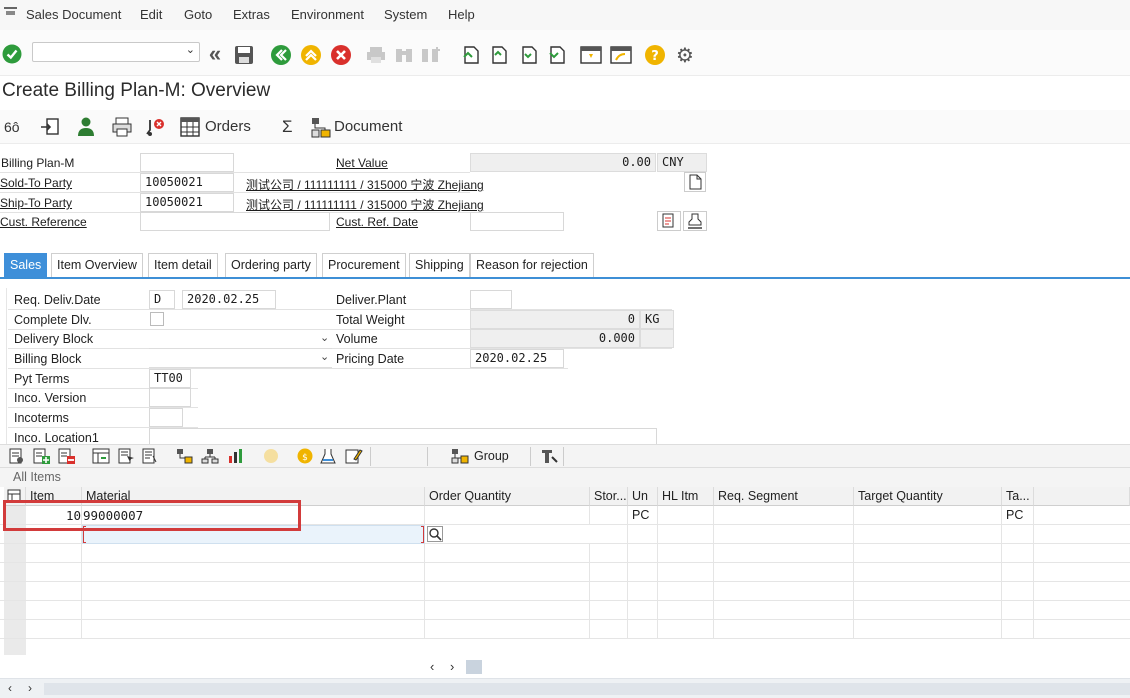  Describe the element at coordinates (97, 265) in the screenshot. I see `tab-item-overview: Item Overview` at that location.